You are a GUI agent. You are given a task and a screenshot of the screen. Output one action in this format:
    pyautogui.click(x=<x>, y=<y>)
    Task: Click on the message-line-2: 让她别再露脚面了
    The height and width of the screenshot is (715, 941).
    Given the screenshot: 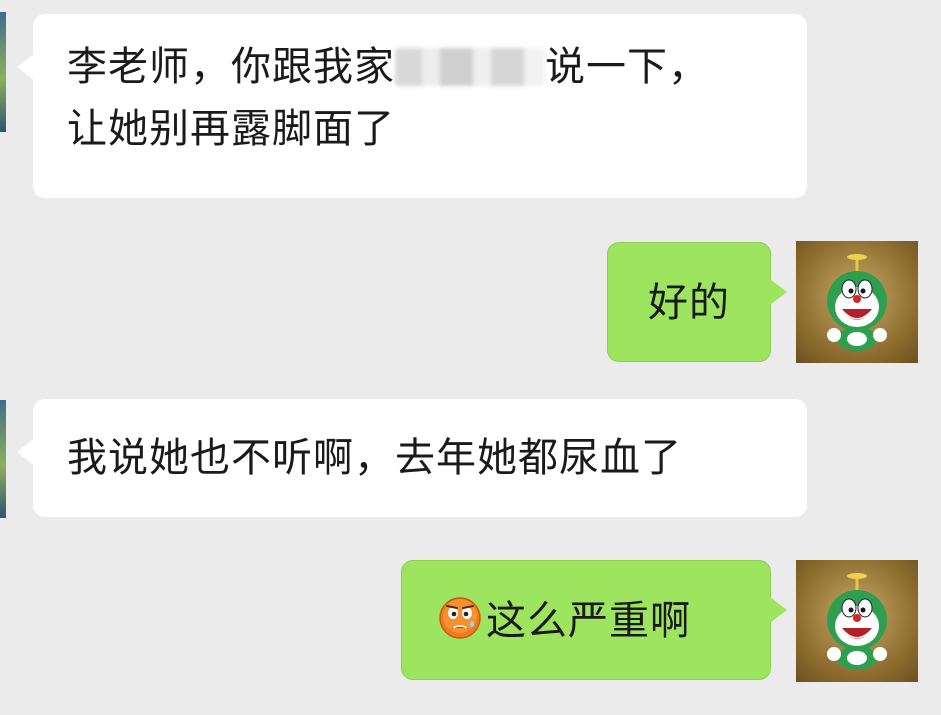 What is the action you would take?
    pyautogui.click(x=231, y=129)
    